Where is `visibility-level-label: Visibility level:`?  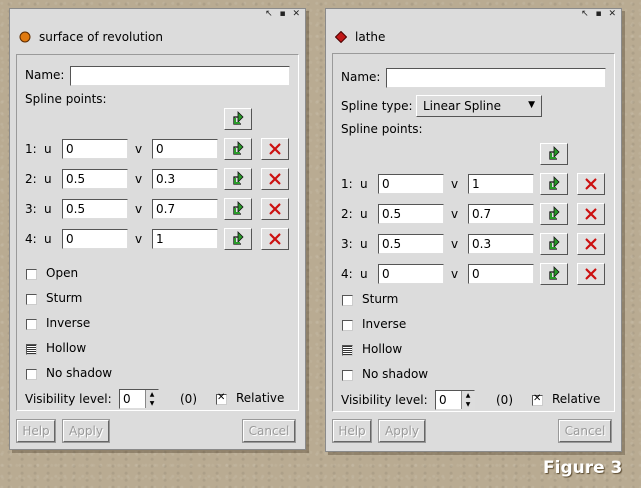 visibility-level-label: Visibility level: is located at coordinates (384, 400).